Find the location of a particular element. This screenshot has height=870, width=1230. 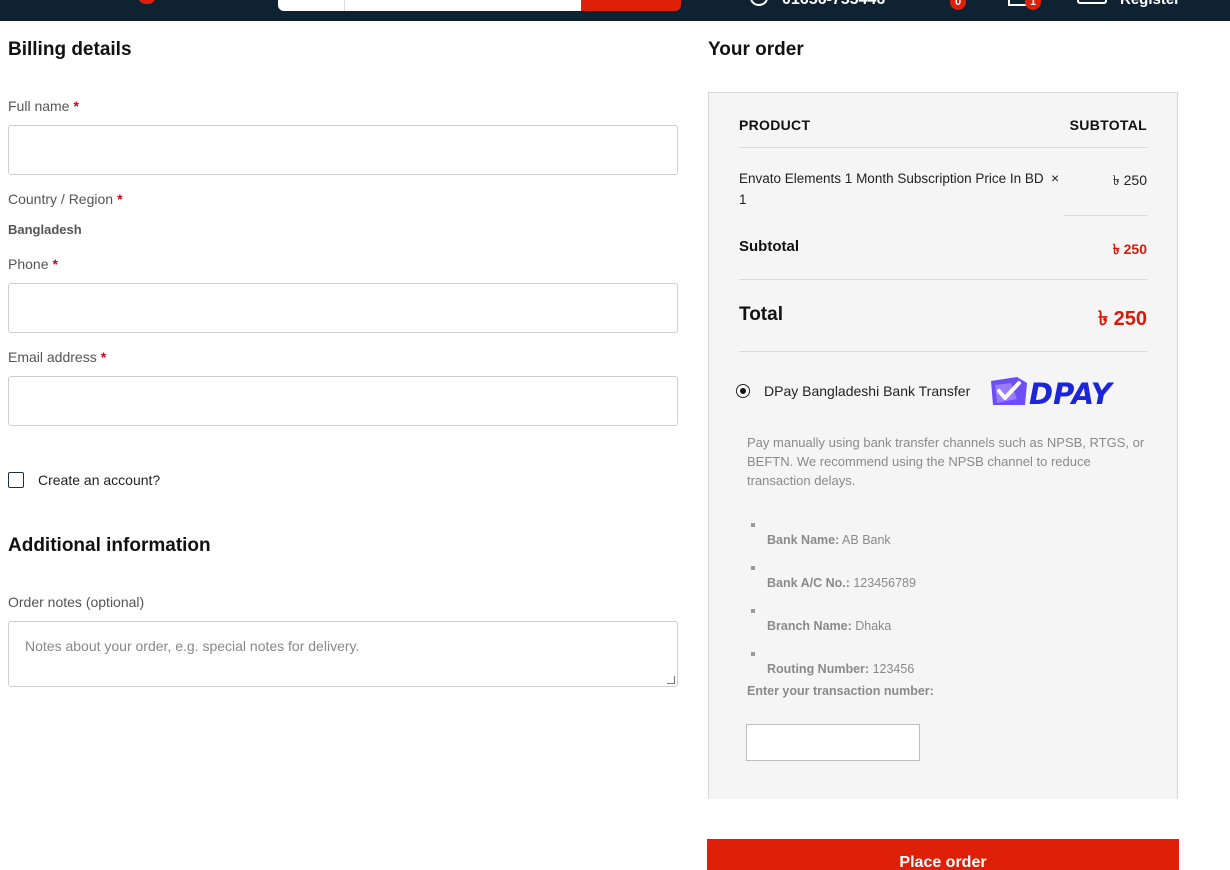

bank-account-label: Bank A/C No.: is located at coordinates (808, 583).